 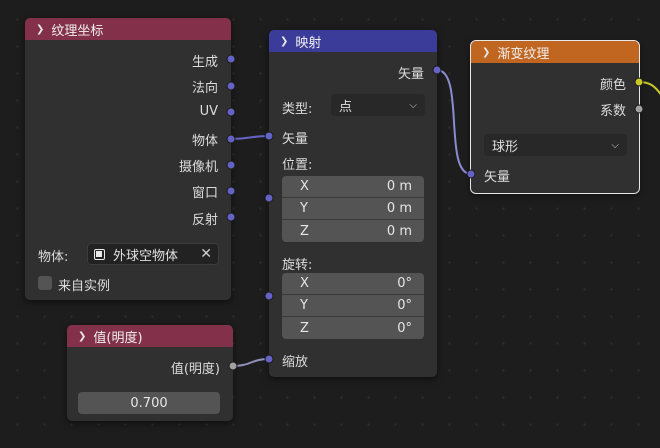 What do you see at coordinates (231, 217) in the screenshot?
I see `socket-reflection-out` at bounding box center [231, 217].